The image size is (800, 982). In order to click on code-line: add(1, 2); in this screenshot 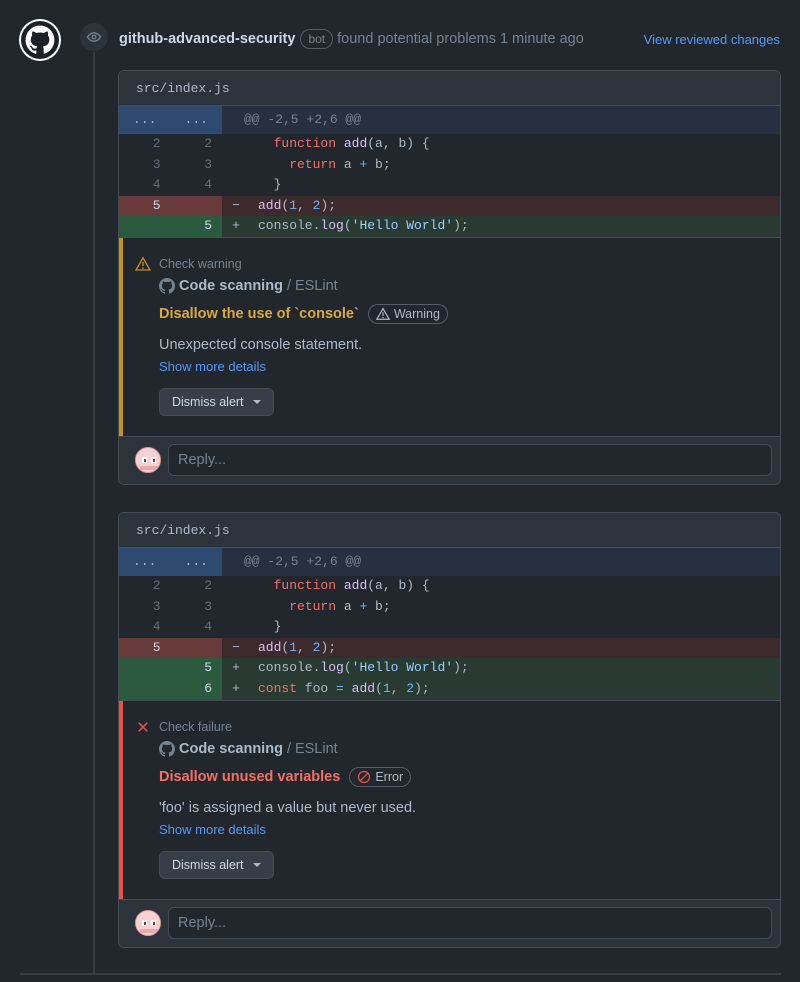, I will do `click(515, 648)`.